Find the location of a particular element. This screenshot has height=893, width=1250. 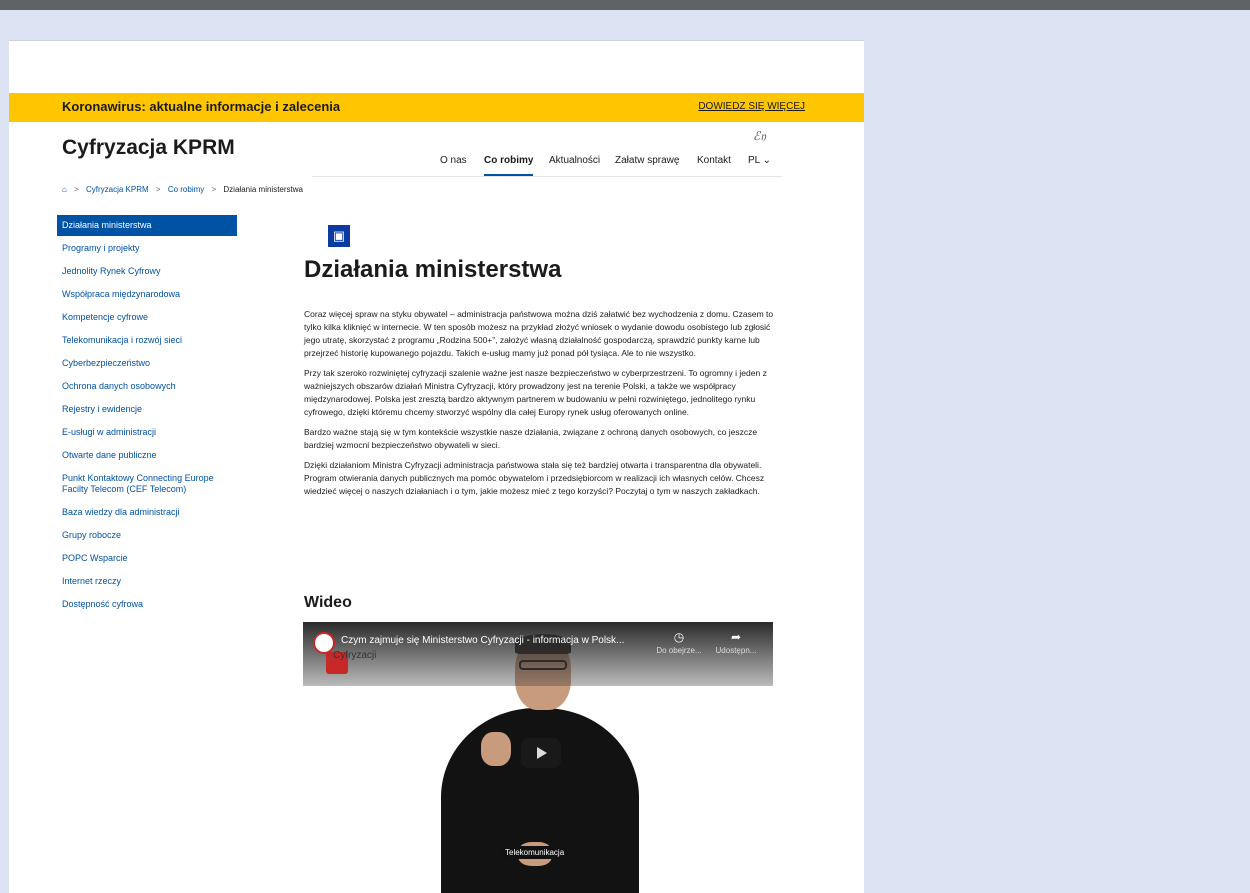

nav-language: PL ⌄ is located at coordinates (759, 160).